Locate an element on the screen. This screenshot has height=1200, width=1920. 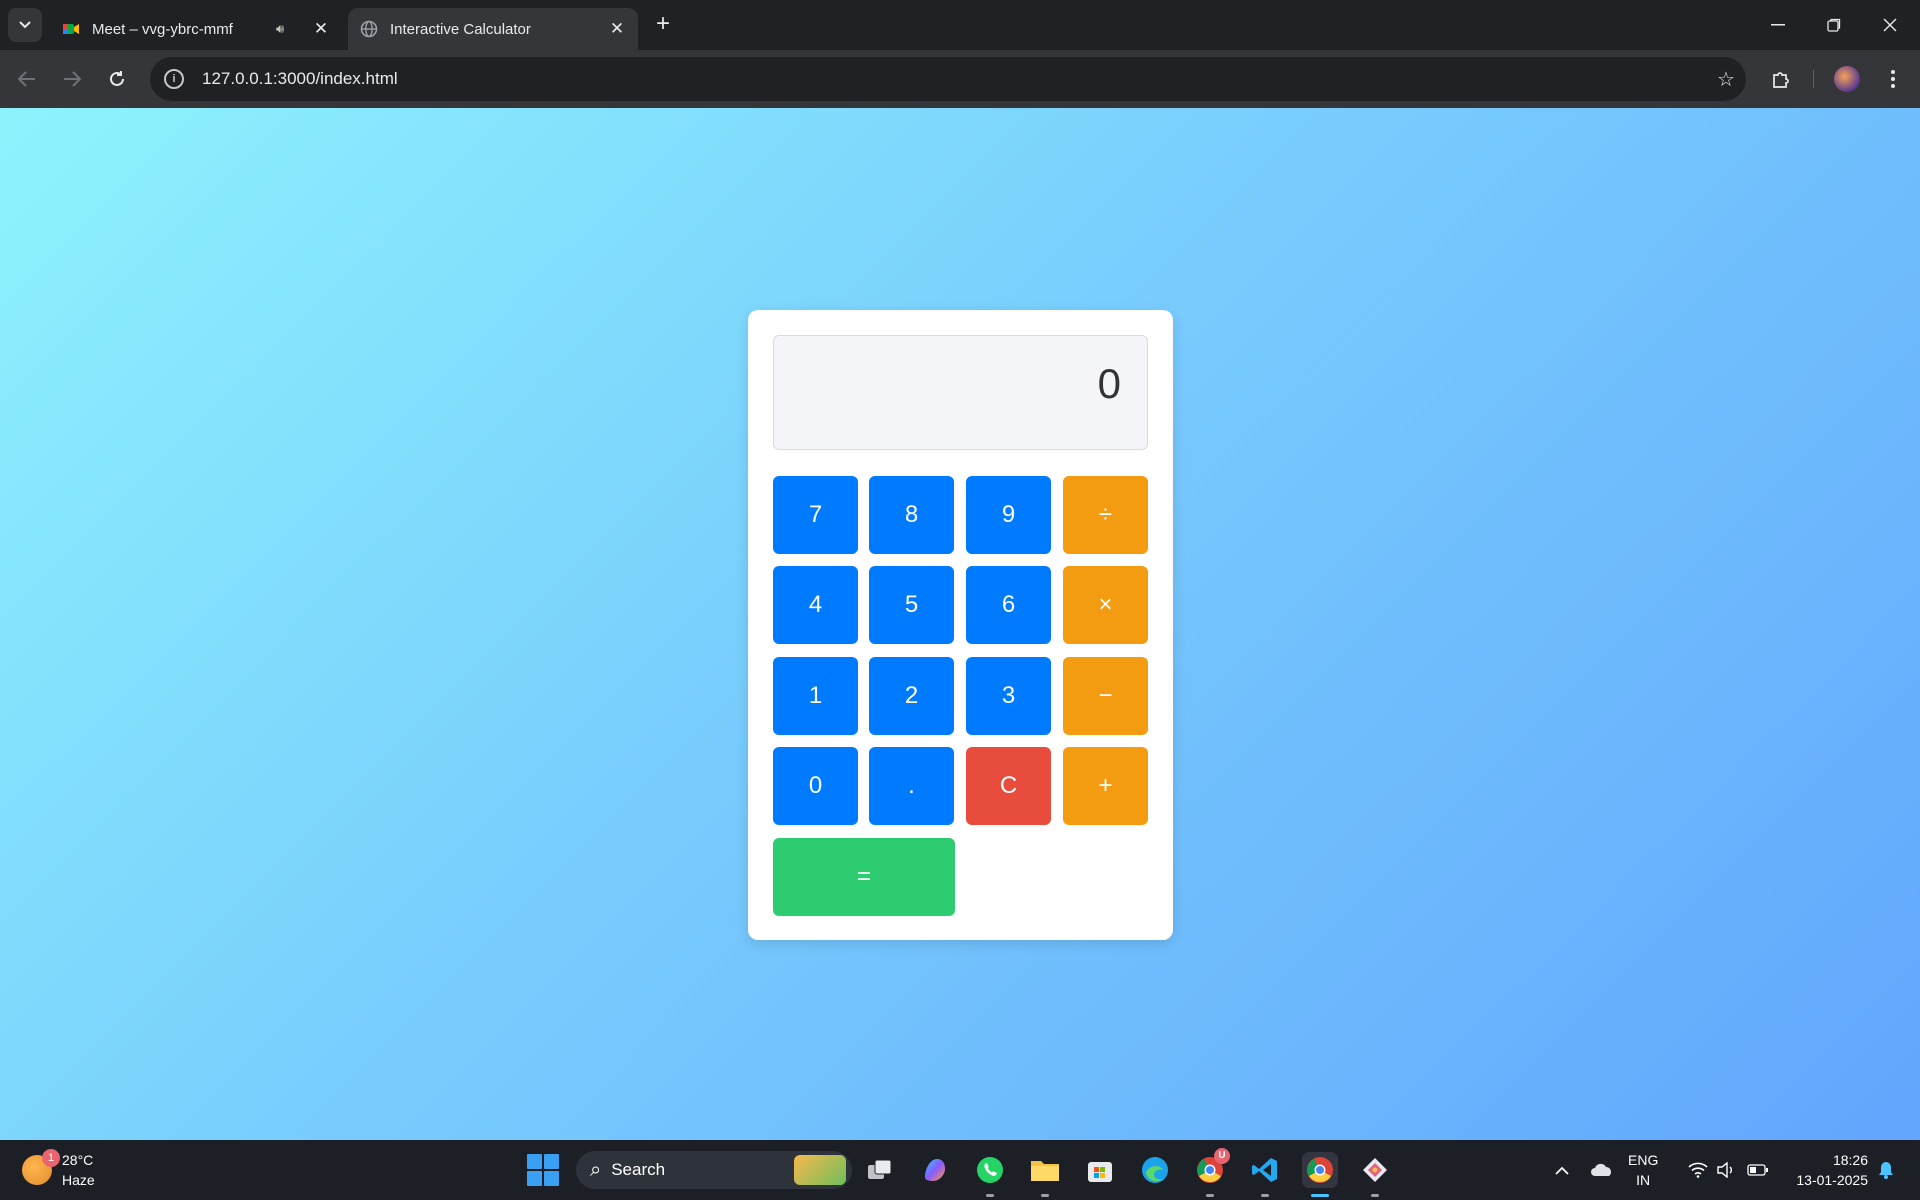
weather-badge: 1 is located at coordinates (51, 1158).